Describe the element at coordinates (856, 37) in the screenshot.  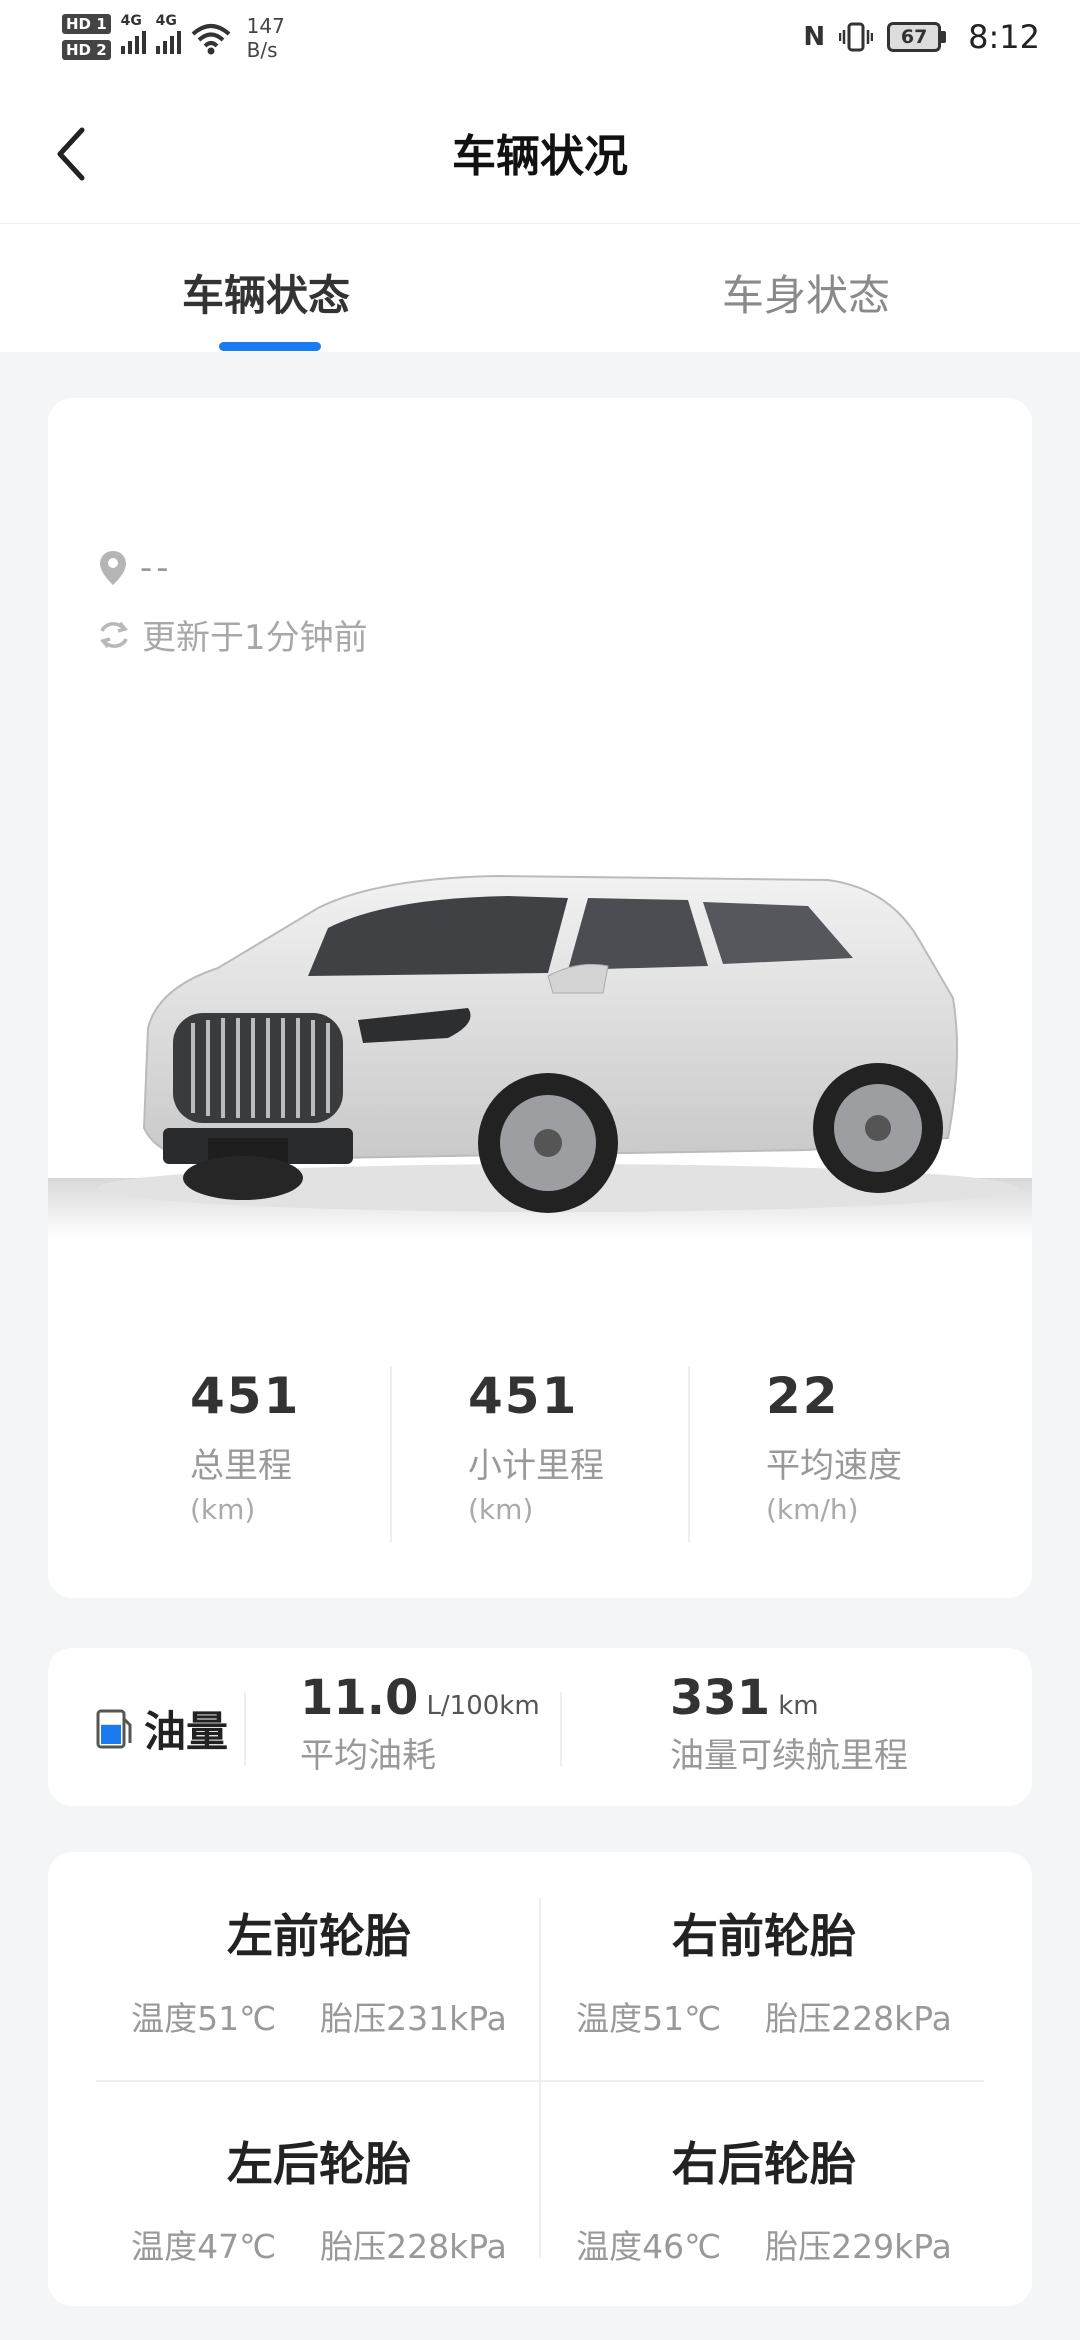
I see `vibrate-icon` at that location.